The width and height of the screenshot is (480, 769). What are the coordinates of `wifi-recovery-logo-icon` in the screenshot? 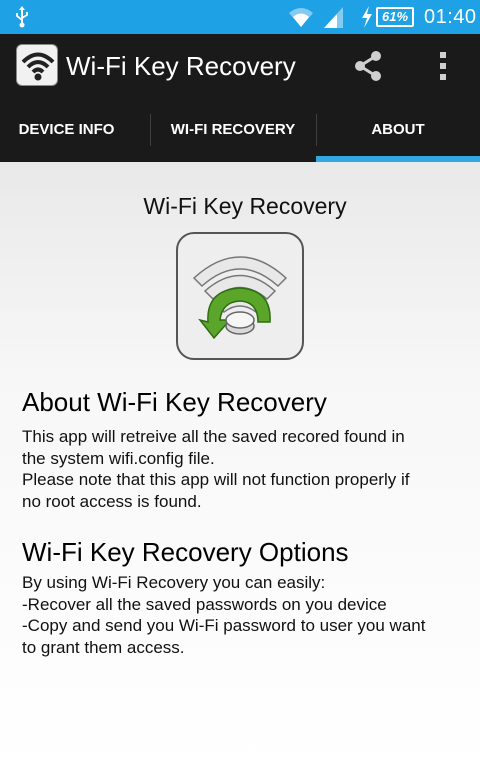 It's located at (240, 298).